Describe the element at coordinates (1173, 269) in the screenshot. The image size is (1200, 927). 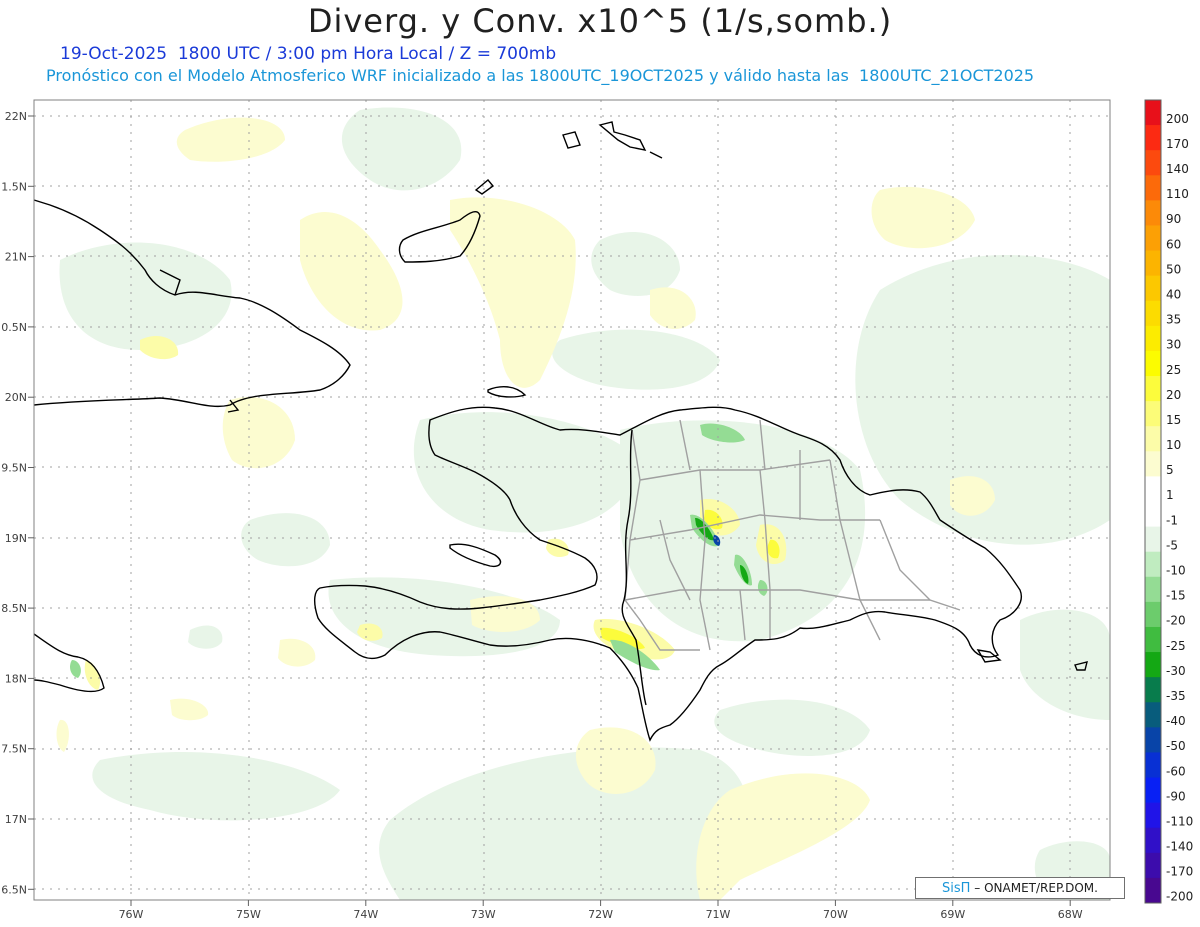
I see `colorbar-label: 50` at that location.